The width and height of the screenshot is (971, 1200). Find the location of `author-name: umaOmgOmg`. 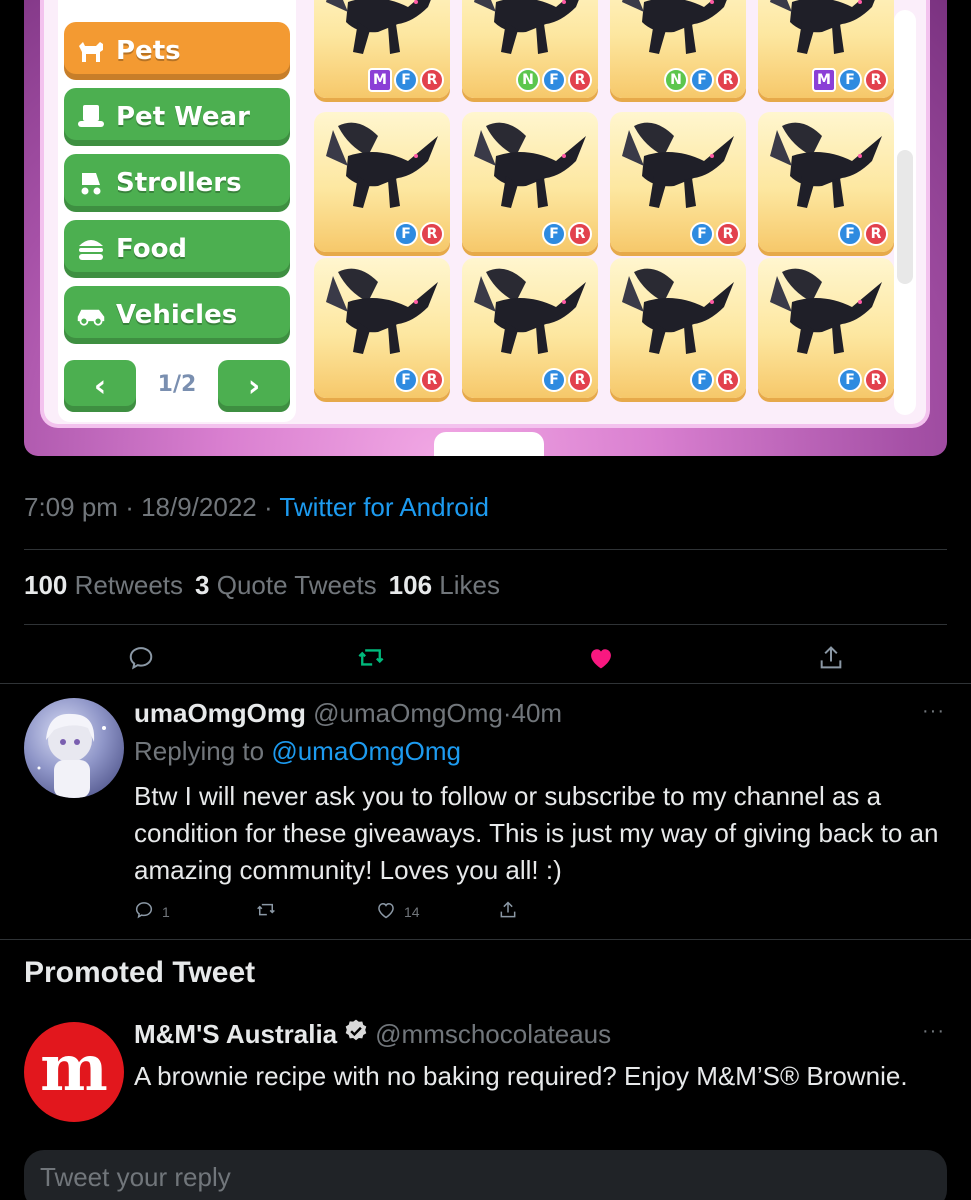

author-name: umaOmgOmg is located at coordinates (220, 713).